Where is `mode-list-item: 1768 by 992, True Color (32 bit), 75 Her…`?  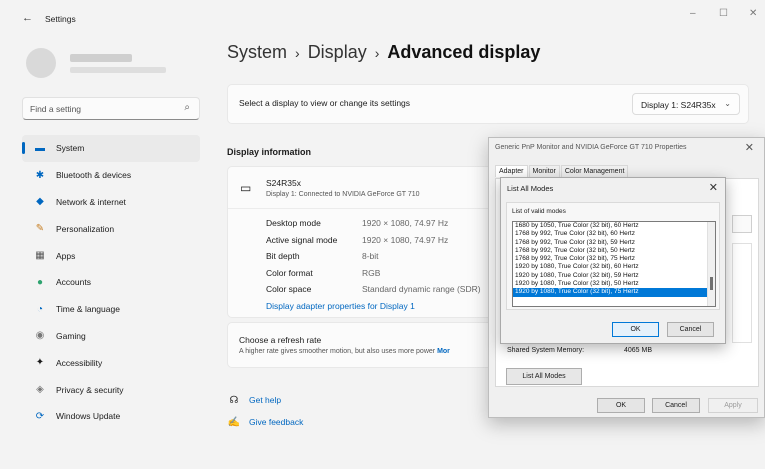
mode-list-item: 1768 by 992, True Color (32 bit), 75 Her… is located at coordinates (611, 259).